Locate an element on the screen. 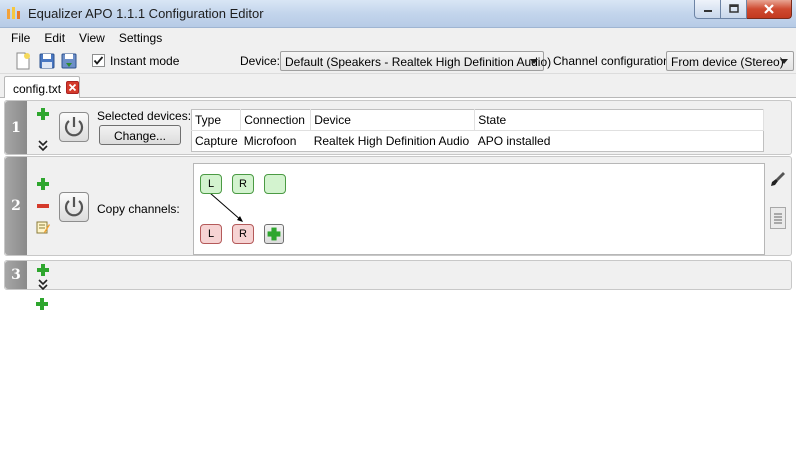 The image size is (796, 452). cell-connection: Microfoon is located at coordinates (270, 141).